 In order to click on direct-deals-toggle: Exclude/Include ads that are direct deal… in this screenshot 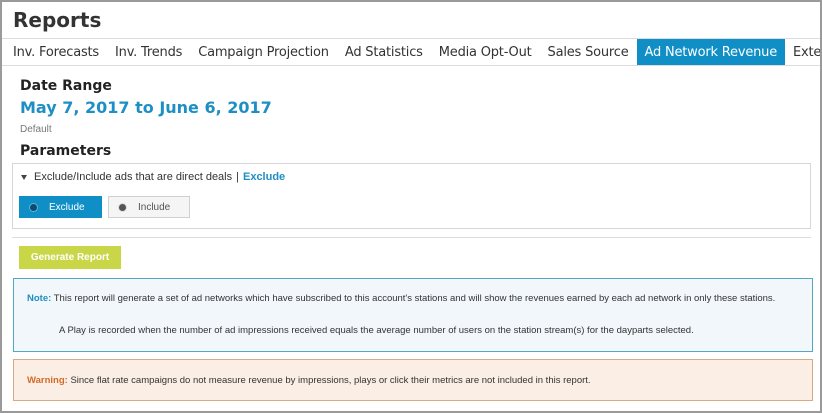, I will do `click(153, 177)`.